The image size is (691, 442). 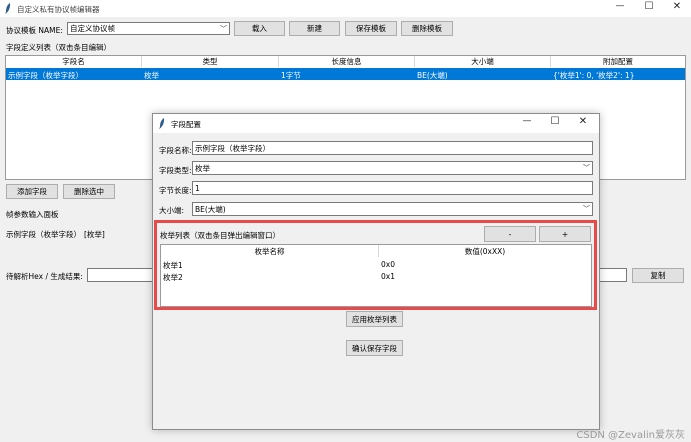 I want to click on field-name-label: 字段名称:, so click(x=175, y=150).